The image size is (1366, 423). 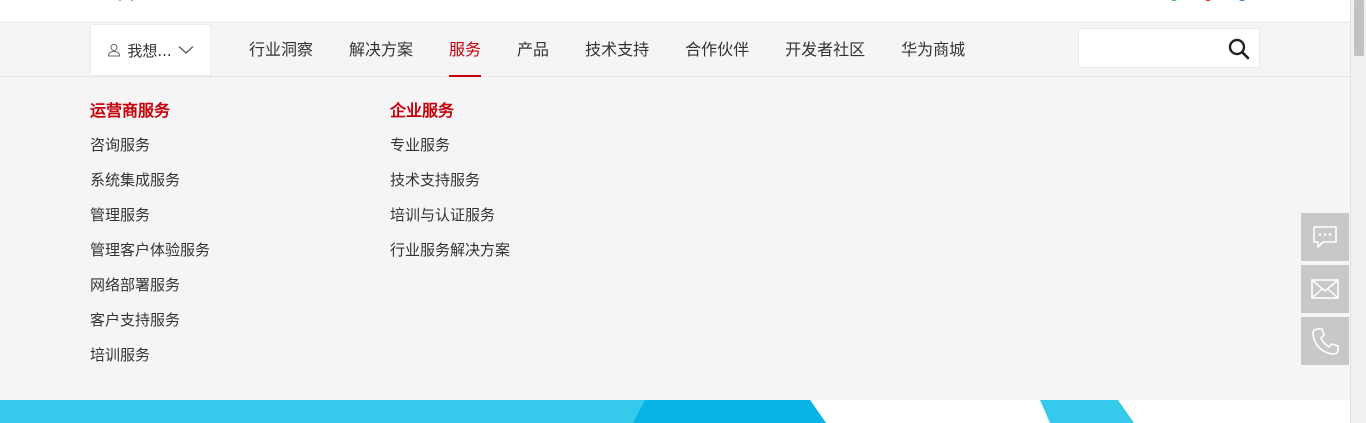 I want to click on menu-link-technical-support: 技术支持服务, so click(x=450, y=180).